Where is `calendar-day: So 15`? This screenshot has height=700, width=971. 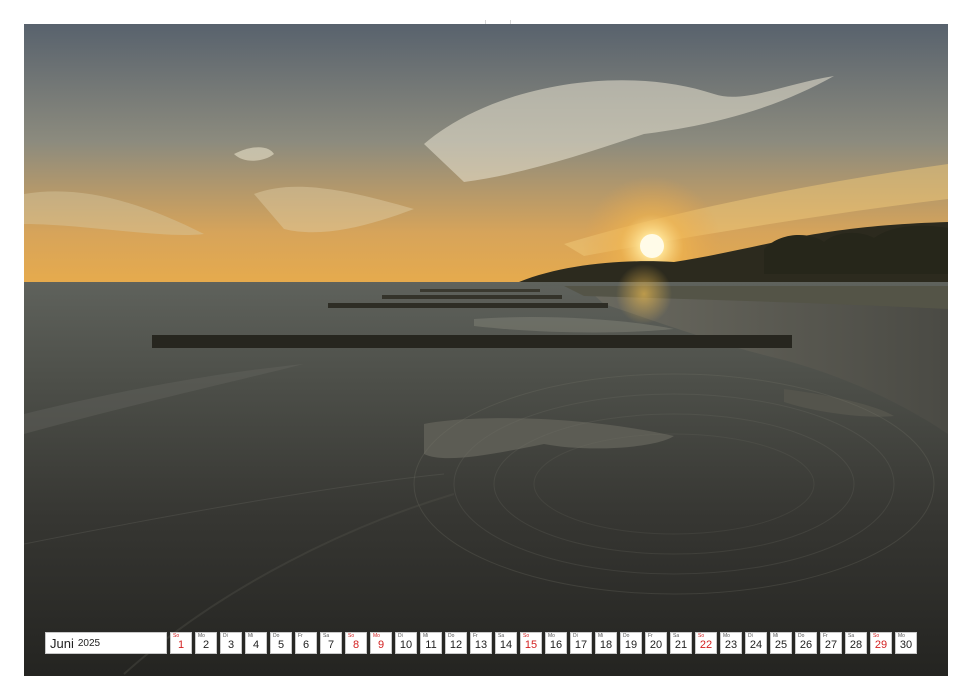
calendar-day: So 15 is located at coordinates (531, 643).